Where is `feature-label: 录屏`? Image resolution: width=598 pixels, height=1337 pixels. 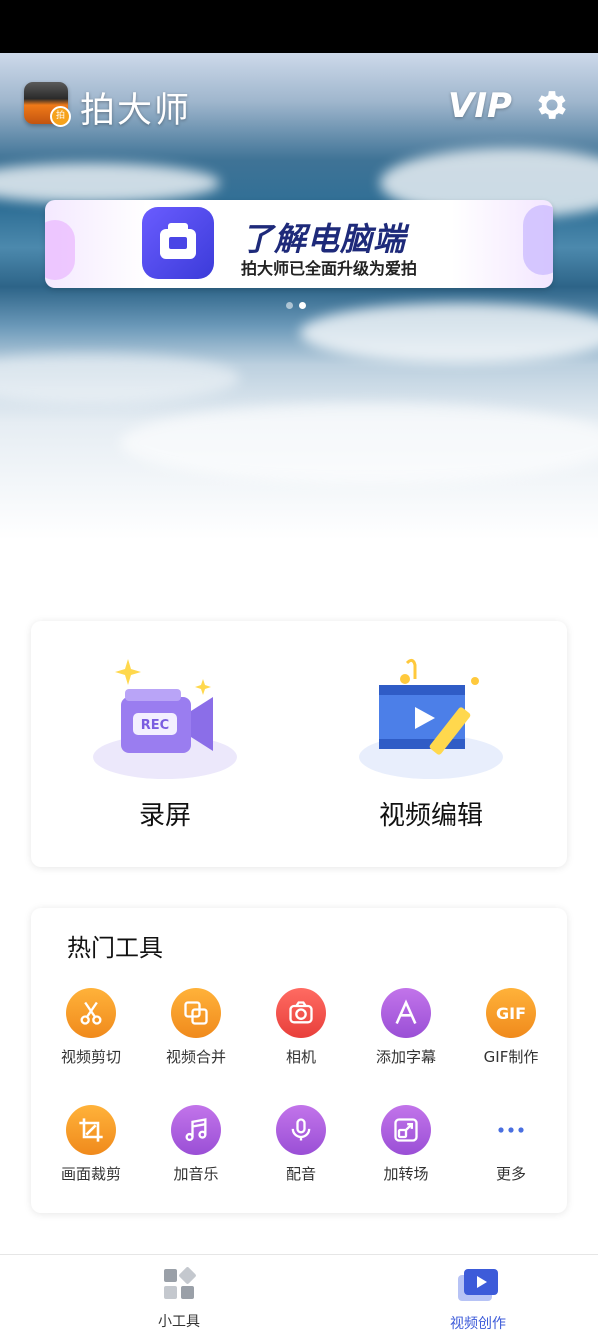 feature-label: 录屏 is located at coordinates (164, 816).